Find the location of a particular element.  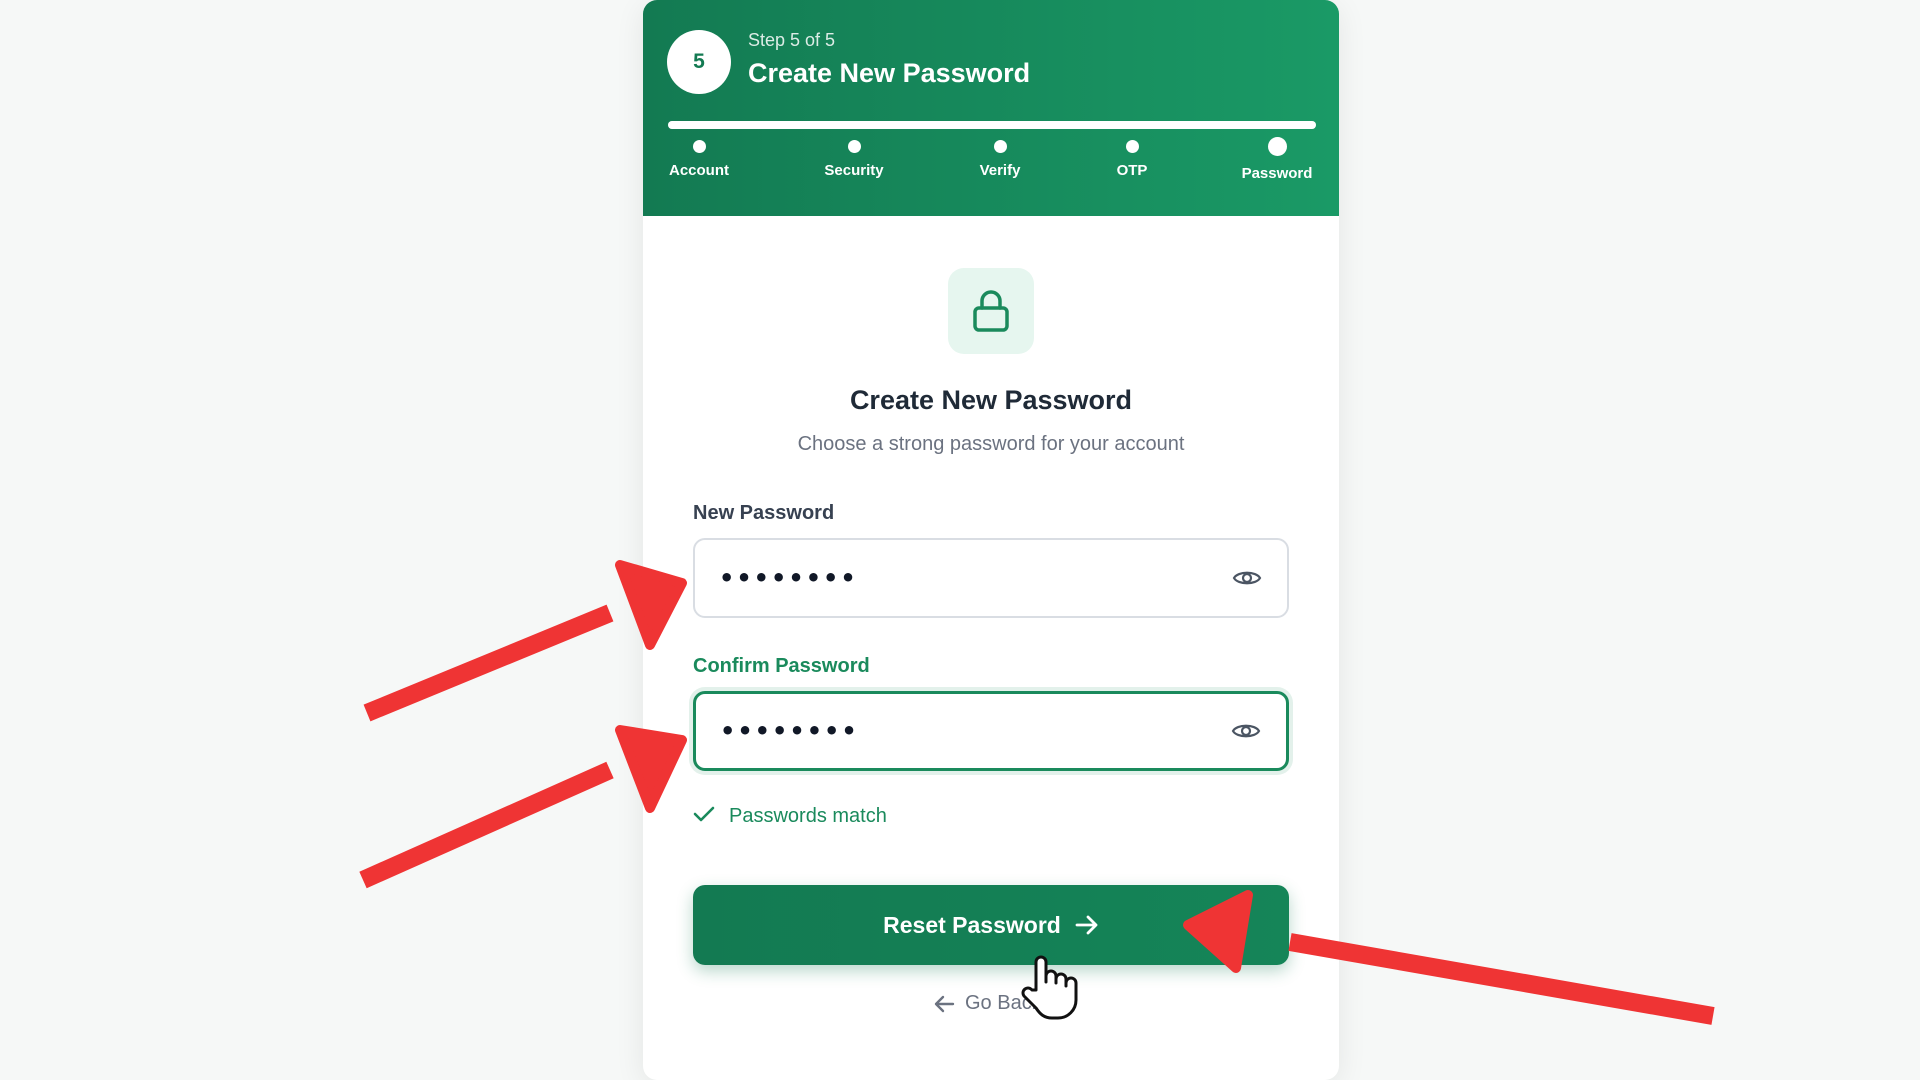

new-password-field: •••••••• is located at coordinates (991, 578).